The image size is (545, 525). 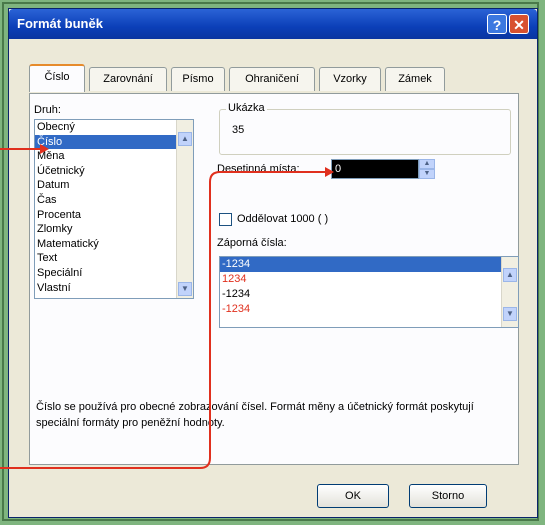 I want to click on list-item: Vlastní, so click(x=114, y=288).